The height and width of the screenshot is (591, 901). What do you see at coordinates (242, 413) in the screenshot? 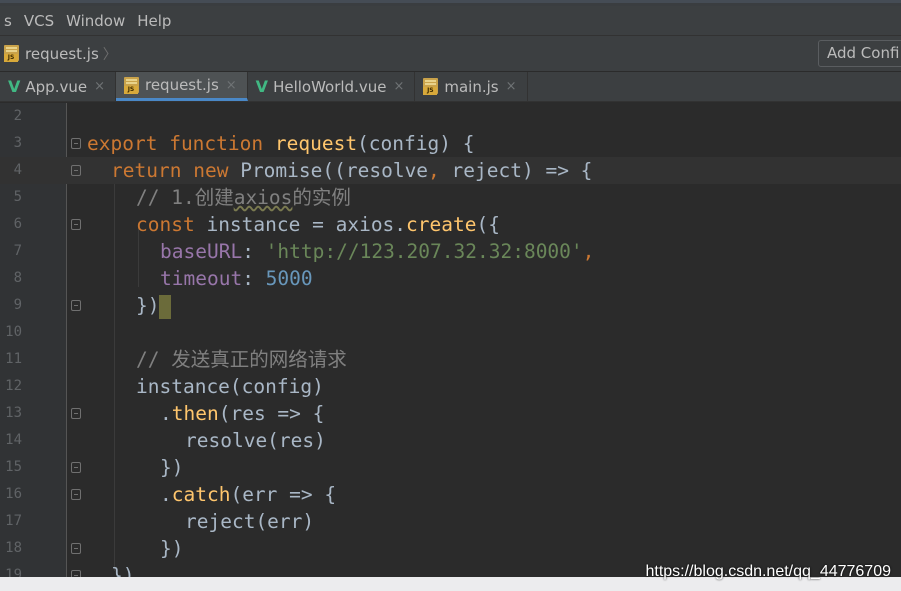
I see `code-text: .then(res => {` at bounding box center [242, 413].